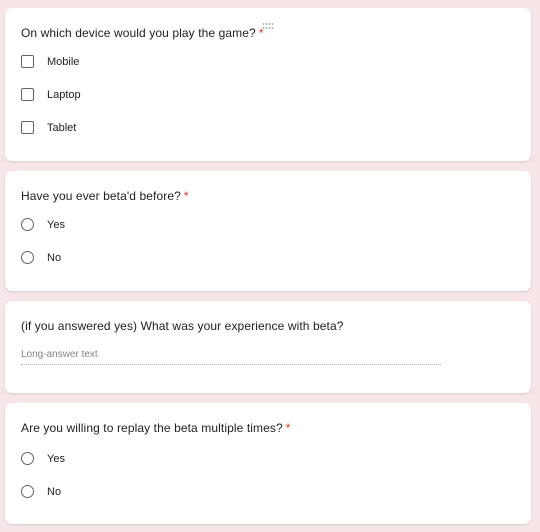  What do you see at coordinates (62, 127) in the screenshot?
I see `option-label: Tablet` at bounding box center [62, 127].